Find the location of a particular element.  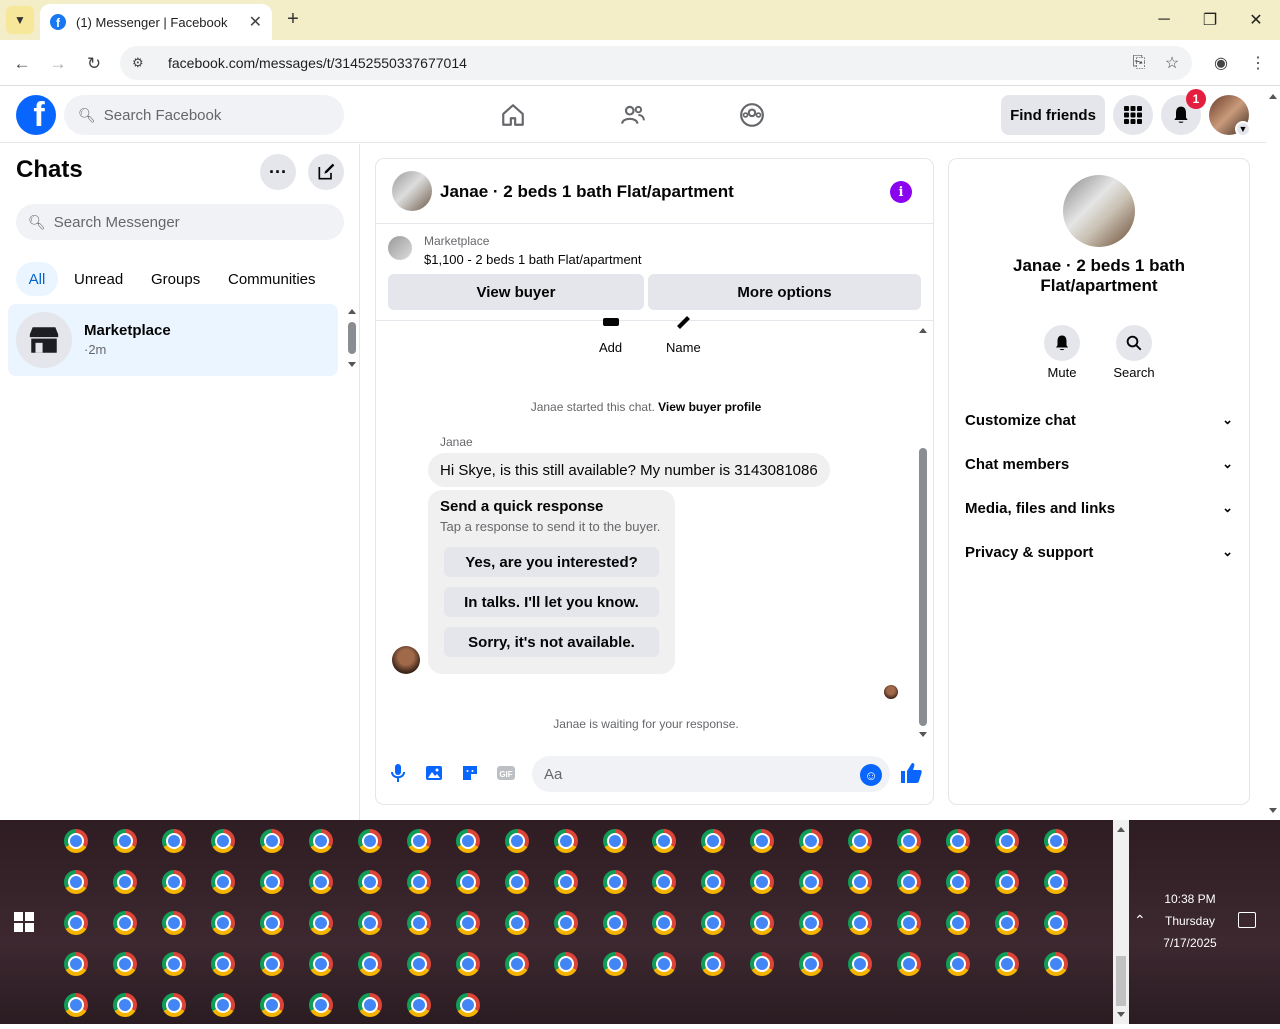

emoji-icon: ☺ is located at coordinates (871, 775).